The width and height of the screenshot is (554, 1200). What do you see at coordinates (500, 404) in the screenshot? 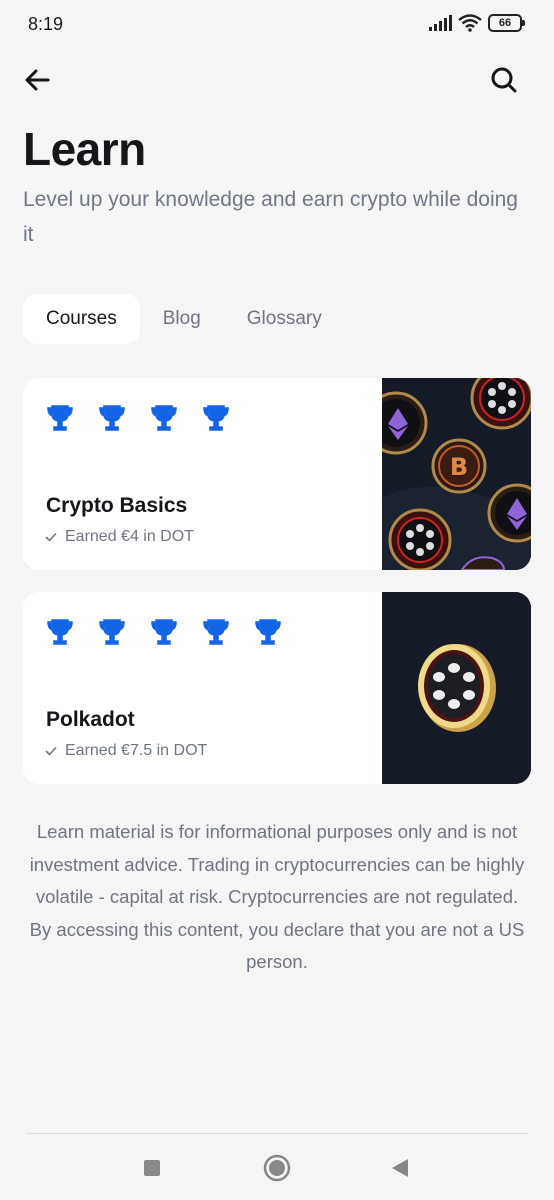
I see `polkadot-coin` at bounding box center [500, 404].